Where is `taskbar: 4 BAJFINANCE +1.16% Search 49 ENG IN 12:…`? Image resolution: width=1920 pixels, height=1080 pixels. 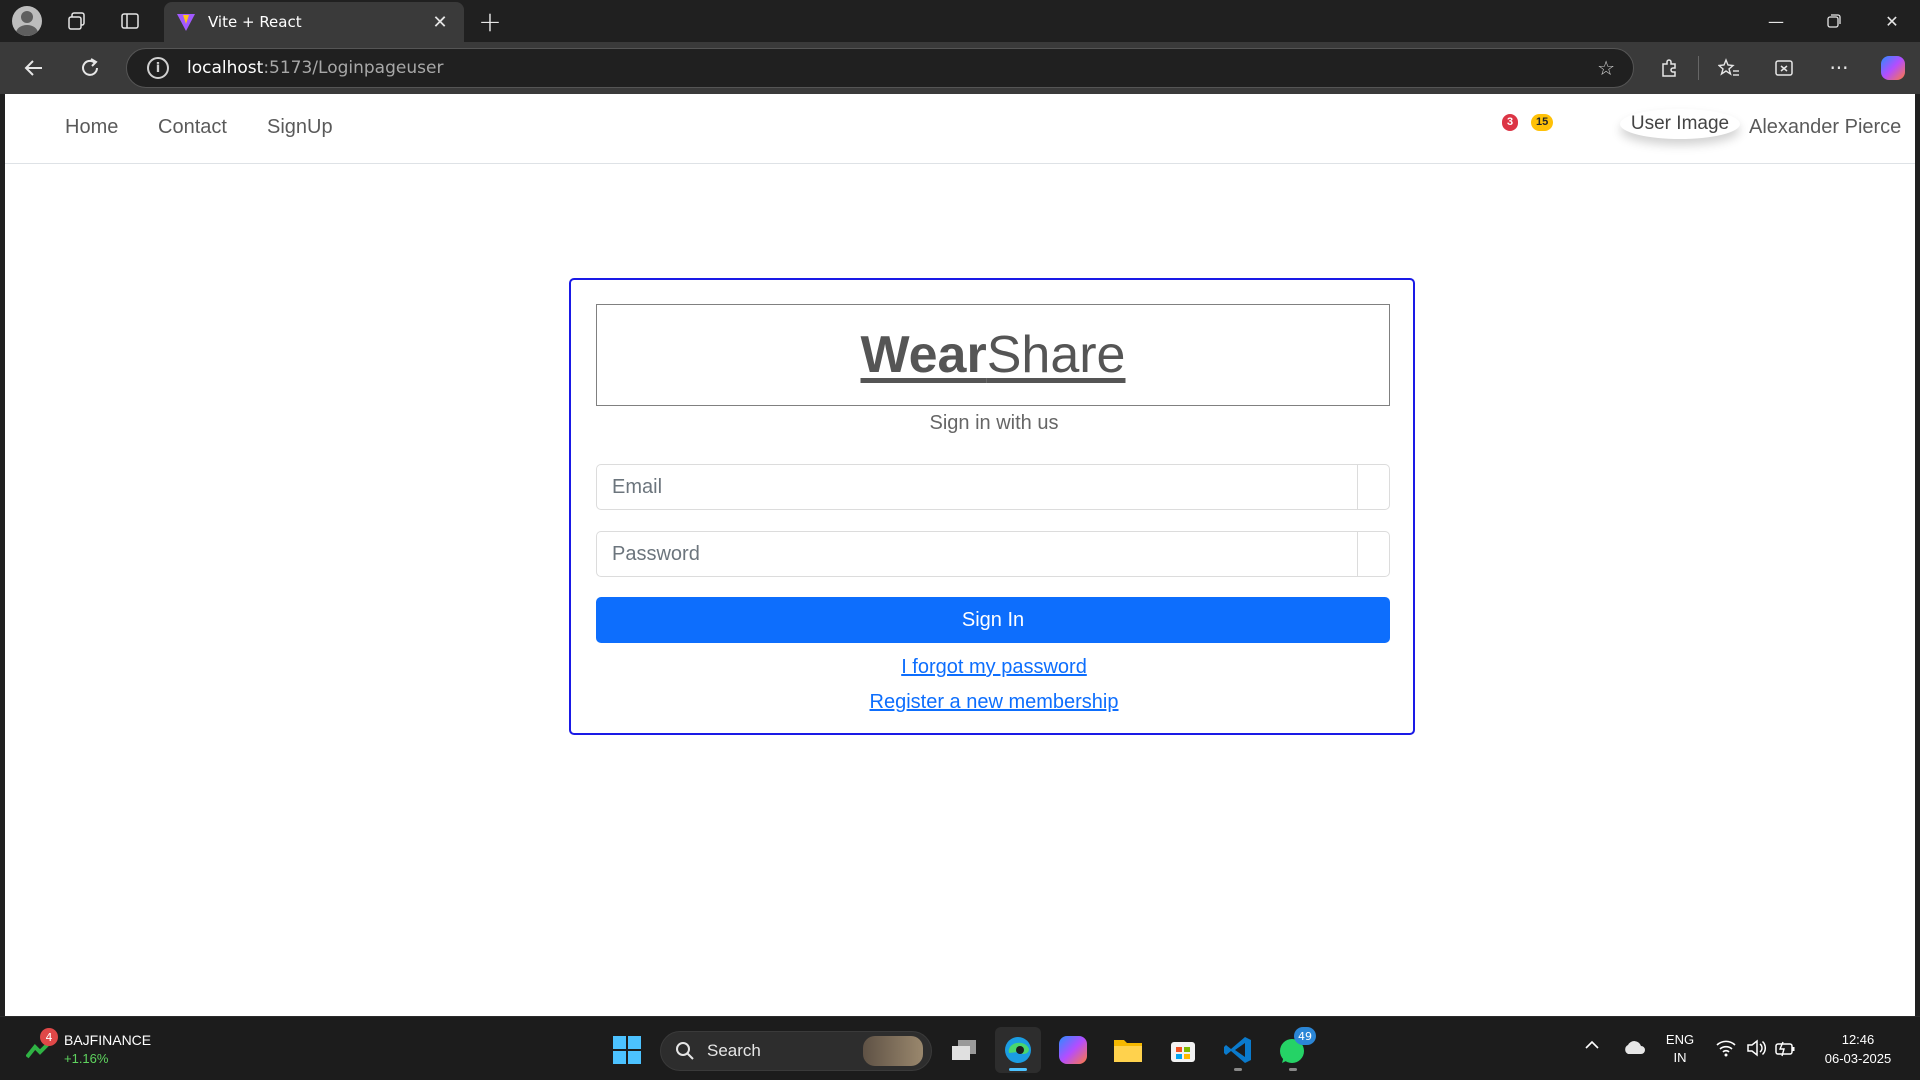
taskbar: 4 BAJFINANCE +1.16% Search 49 ENG IN 12:… is located at coordinates (960, 1048).